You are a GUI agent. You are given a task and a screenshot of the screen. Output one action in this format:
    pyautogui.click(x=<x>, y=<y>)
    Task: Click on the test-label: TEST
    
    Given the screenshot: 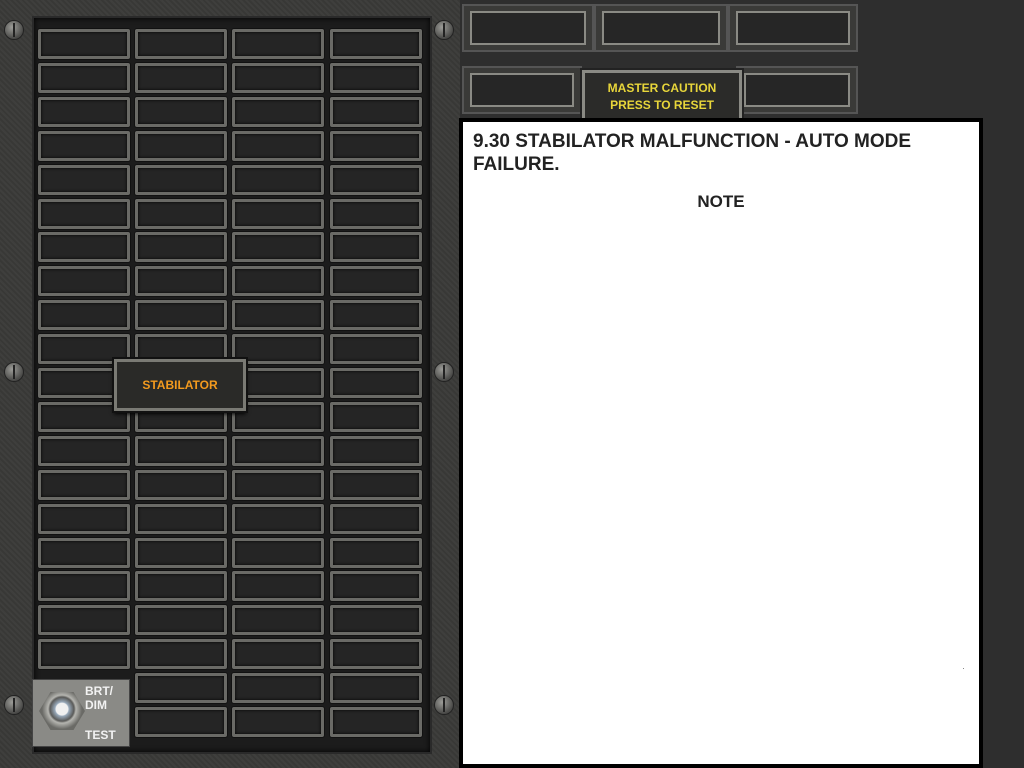 What is the action you would take?
    pyautogui.click(x=100, y=735)
    